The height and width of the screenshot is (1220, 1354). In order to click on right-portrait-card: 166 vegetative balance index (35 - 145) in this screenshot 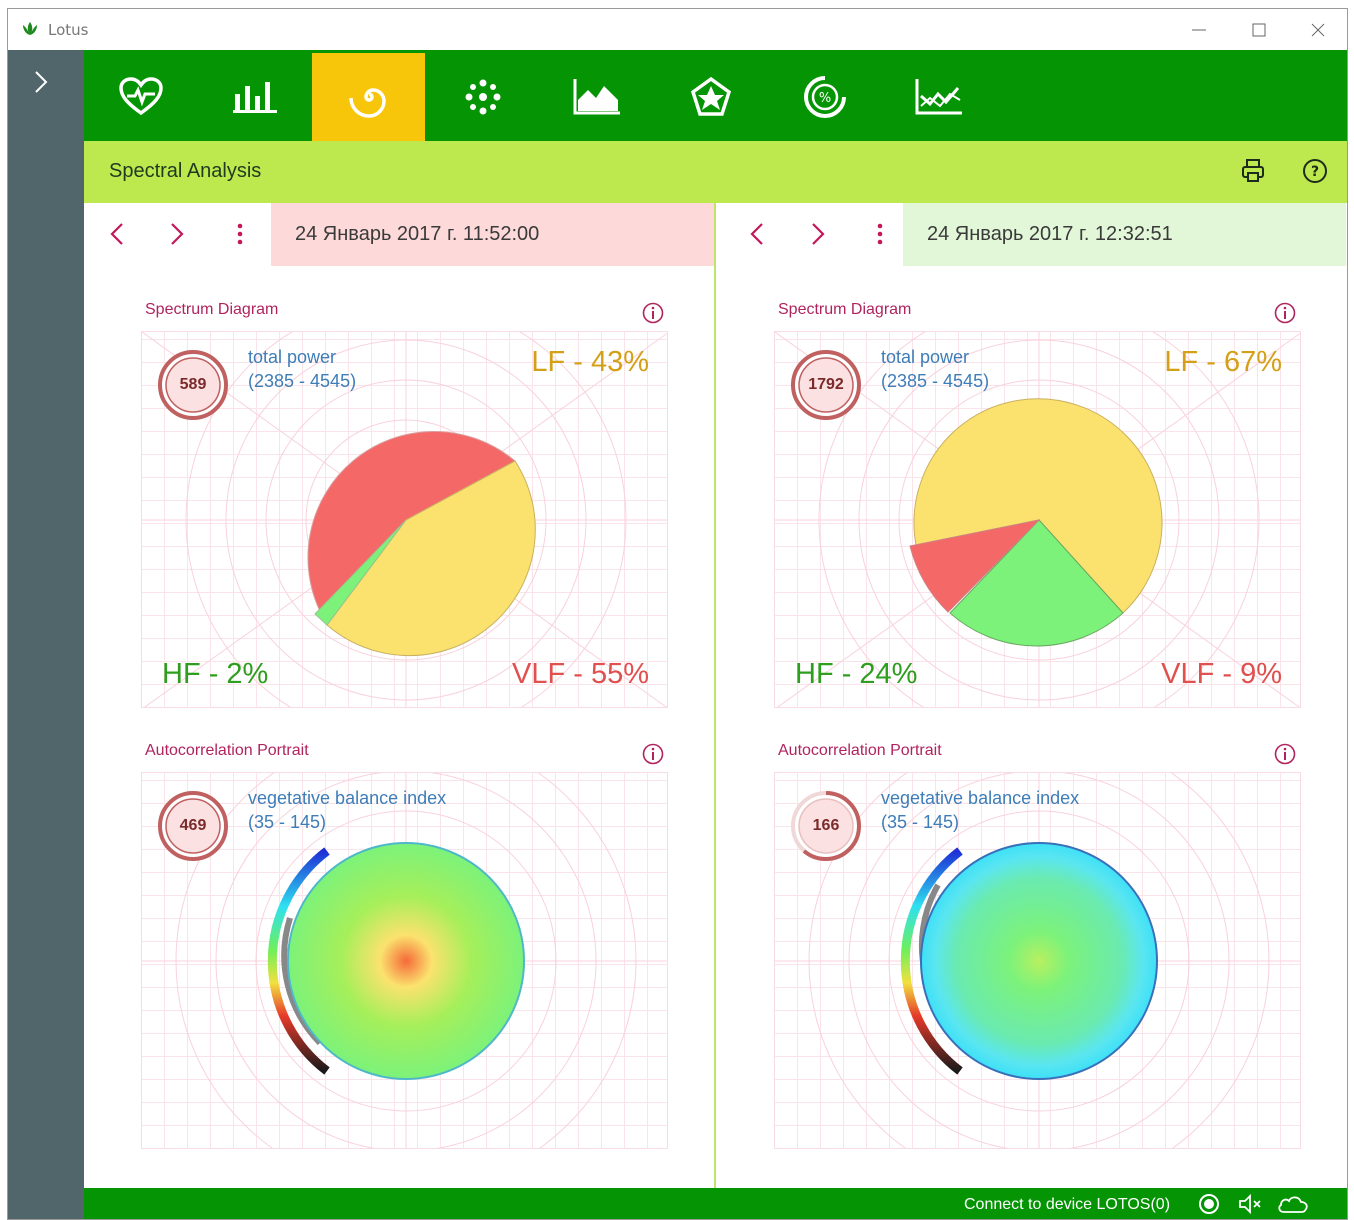, I will do `click(1037, 960)`.